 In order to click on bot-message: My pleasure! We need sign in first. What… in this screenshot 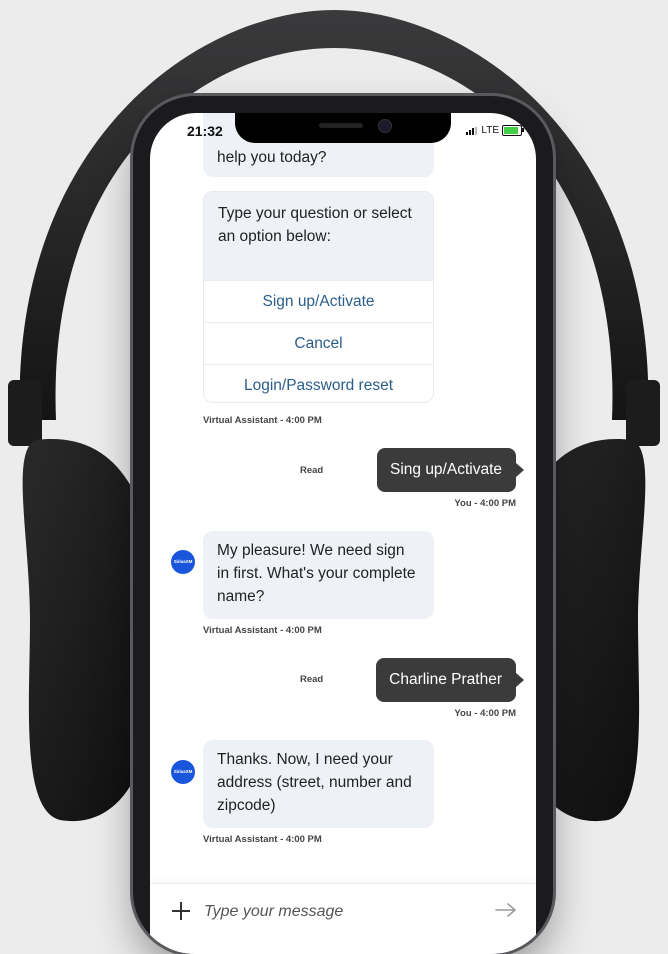, I will do `click(318, 575)`.